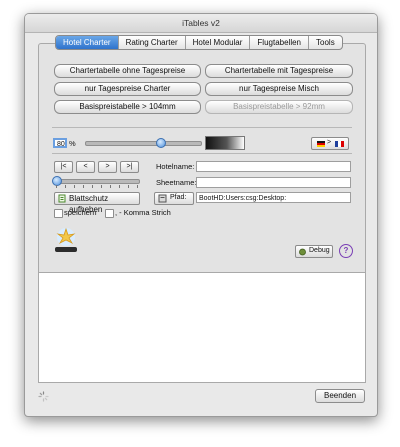 The image size is (400, 447). I want to click on tab-tools: Tools, so click(325, 42).